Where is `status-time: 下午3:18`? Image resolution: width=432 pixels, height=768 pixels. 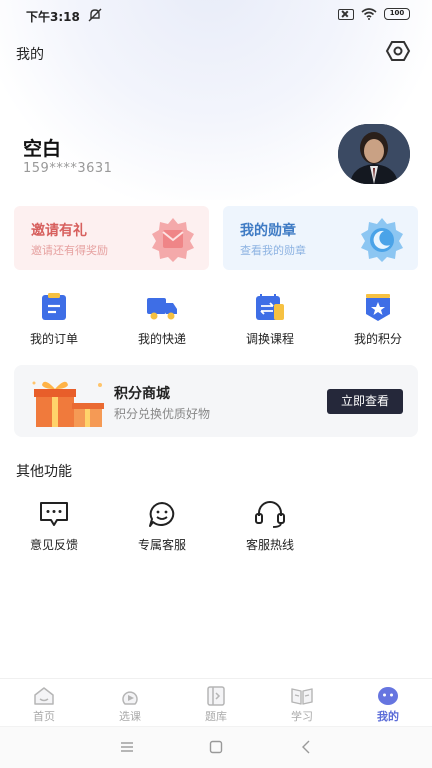
status-time: 下午3:18 is located at coordinates (53, 17).